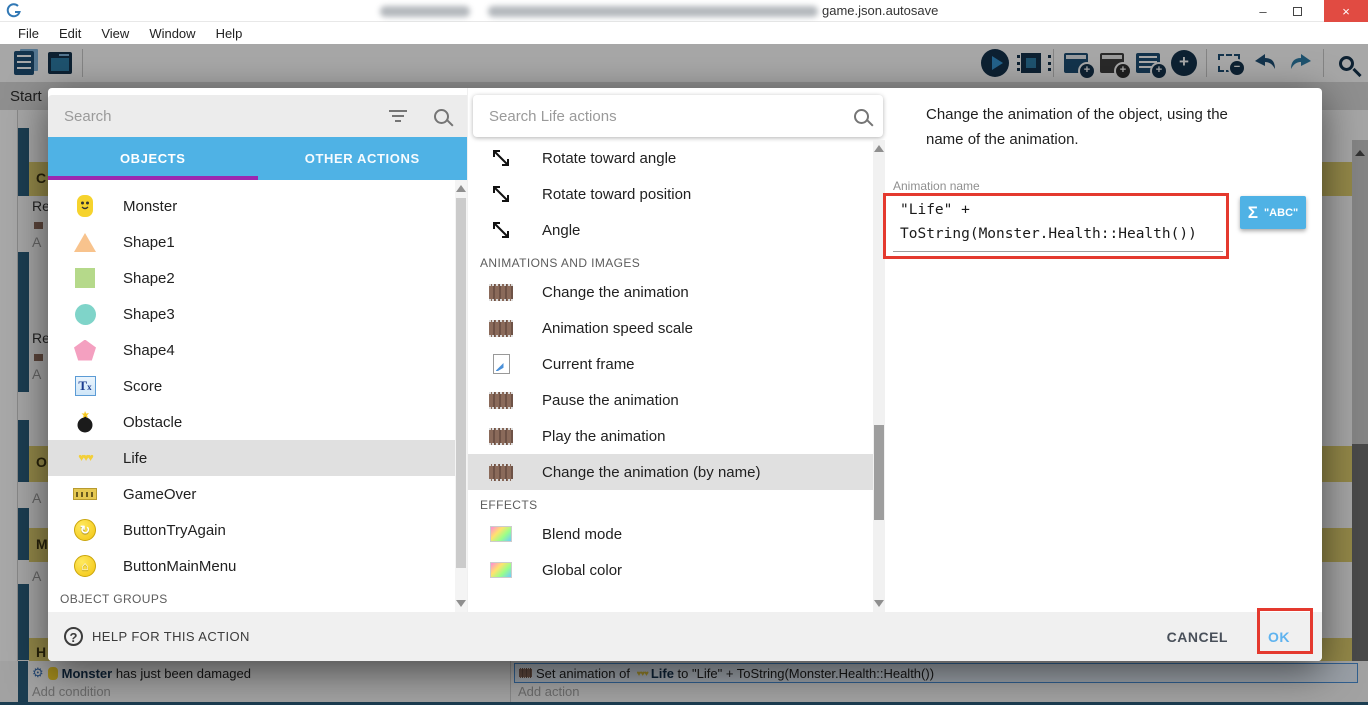  I want to click on effects-section-header: EFFECTS, so click(509, 505).